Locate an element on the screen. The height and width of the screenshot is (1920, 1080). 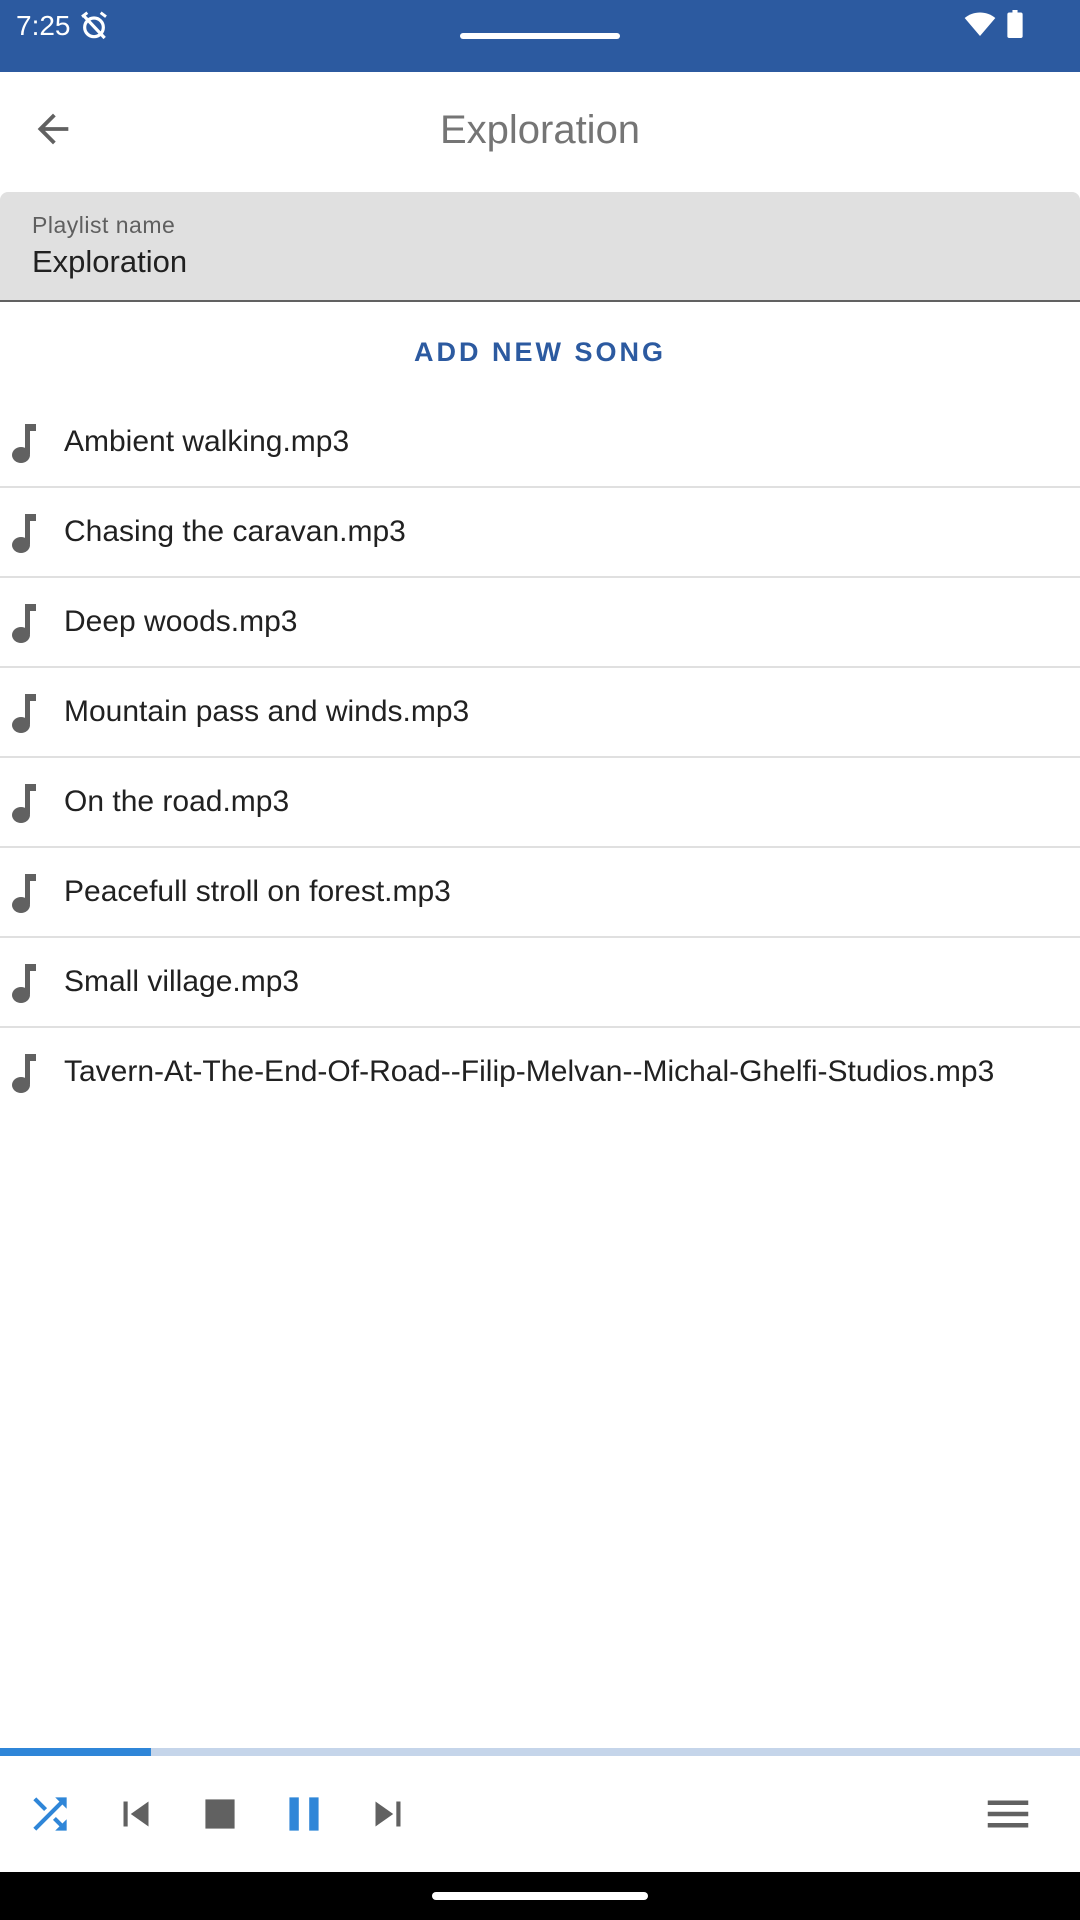
song-title: Chasing the caravan.mp3 is located at coordinates (235, 531).